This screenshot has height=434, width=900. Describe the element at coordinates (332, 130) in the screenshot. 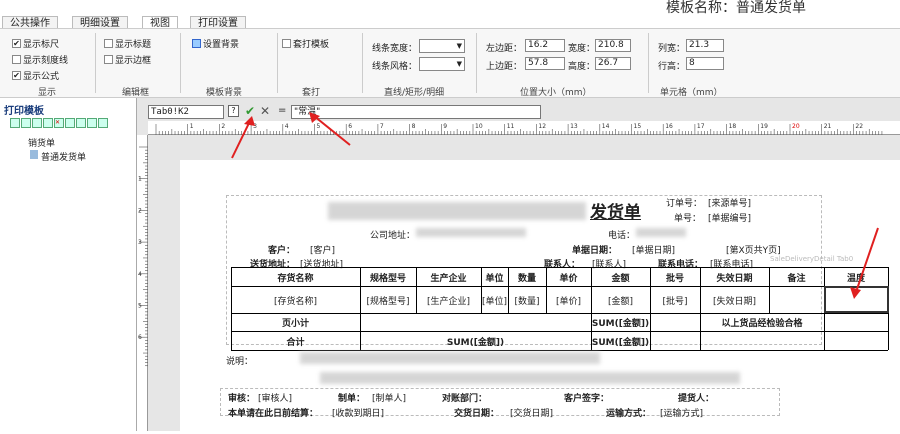

I see `arrow-to-formula` at that location.